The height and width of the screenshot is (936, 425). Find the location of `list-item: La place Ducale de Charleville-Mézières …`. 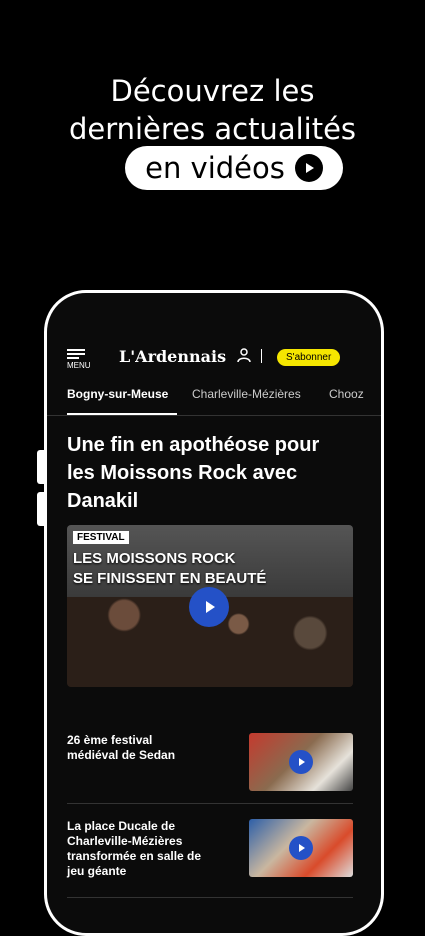

list-item: La place Ducale de Charleville-Mézières … is located at coordinates (210, 858).